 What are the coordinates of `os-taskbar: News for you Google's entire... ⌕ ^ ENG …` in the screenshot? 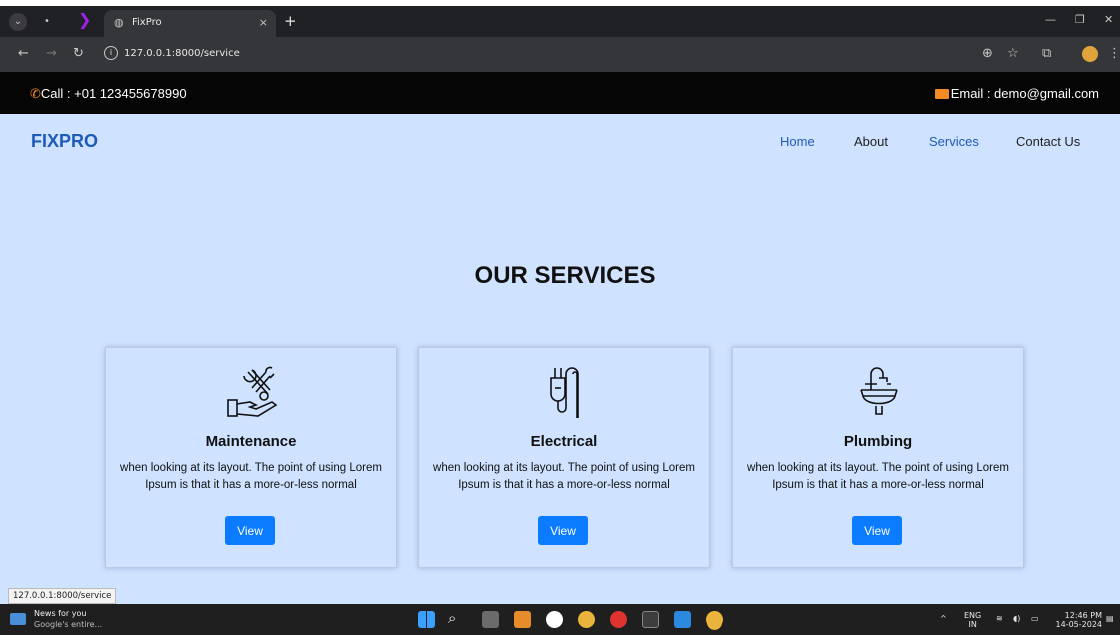 It's located at (560, 619).